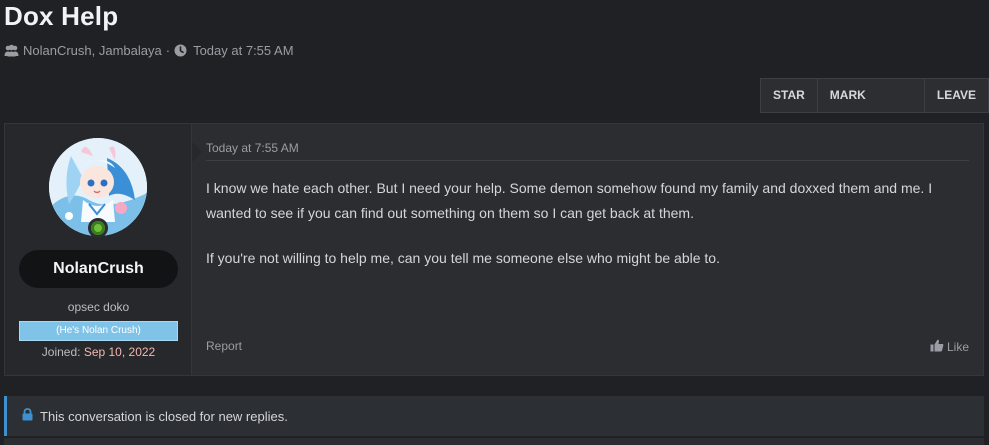 This screenshot has height=445, width=989. I want to click on next-panel-edge, so click(494, 441).